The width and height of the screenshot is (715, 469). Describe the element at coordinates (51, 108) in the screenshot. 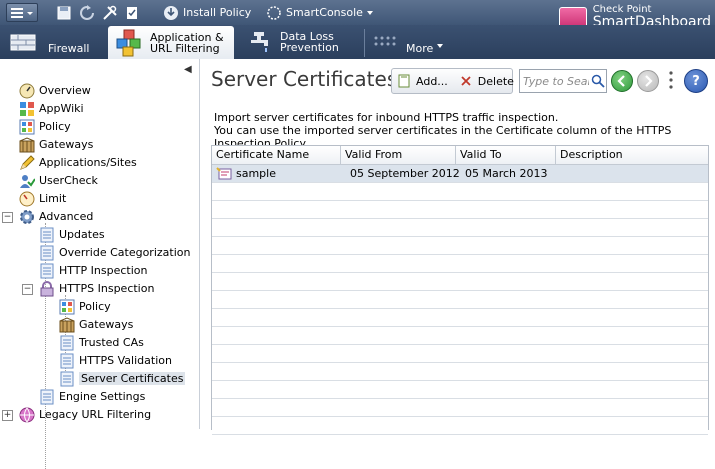

I see `tree-item-appwiki: AppWiki` at that location.